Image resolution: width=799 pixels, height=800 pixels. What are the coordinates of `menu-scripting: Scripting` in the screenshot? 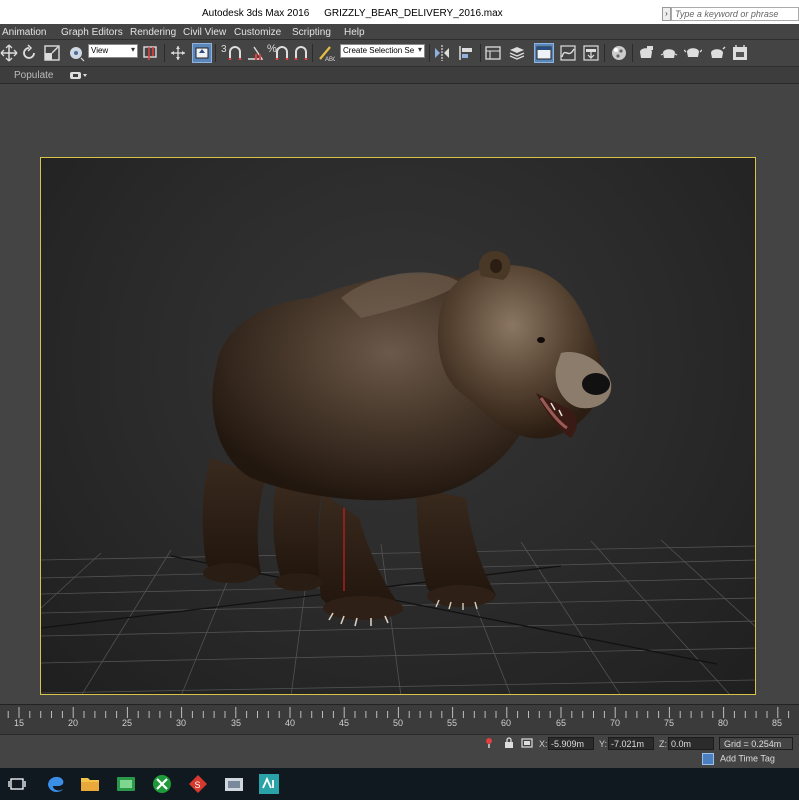 It's located at (311, 32).